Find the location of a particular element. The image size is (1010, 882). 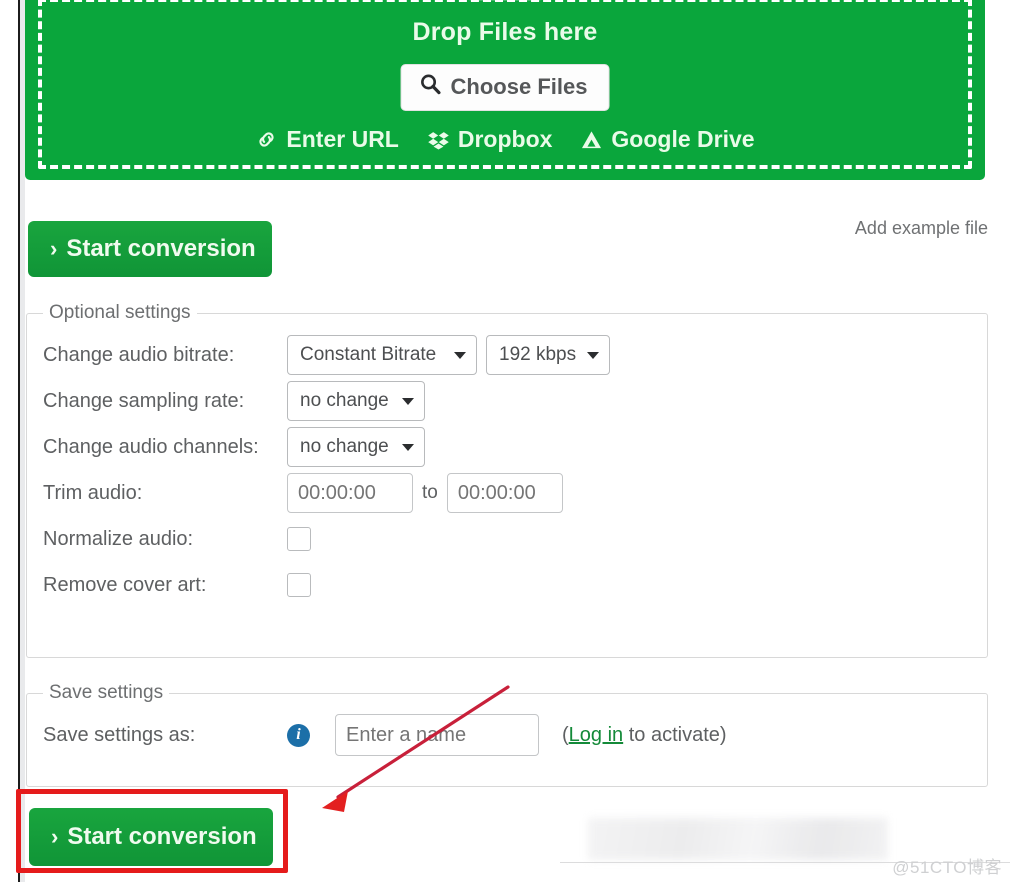

save-settings-name-input is located at coordinates (437, 735).